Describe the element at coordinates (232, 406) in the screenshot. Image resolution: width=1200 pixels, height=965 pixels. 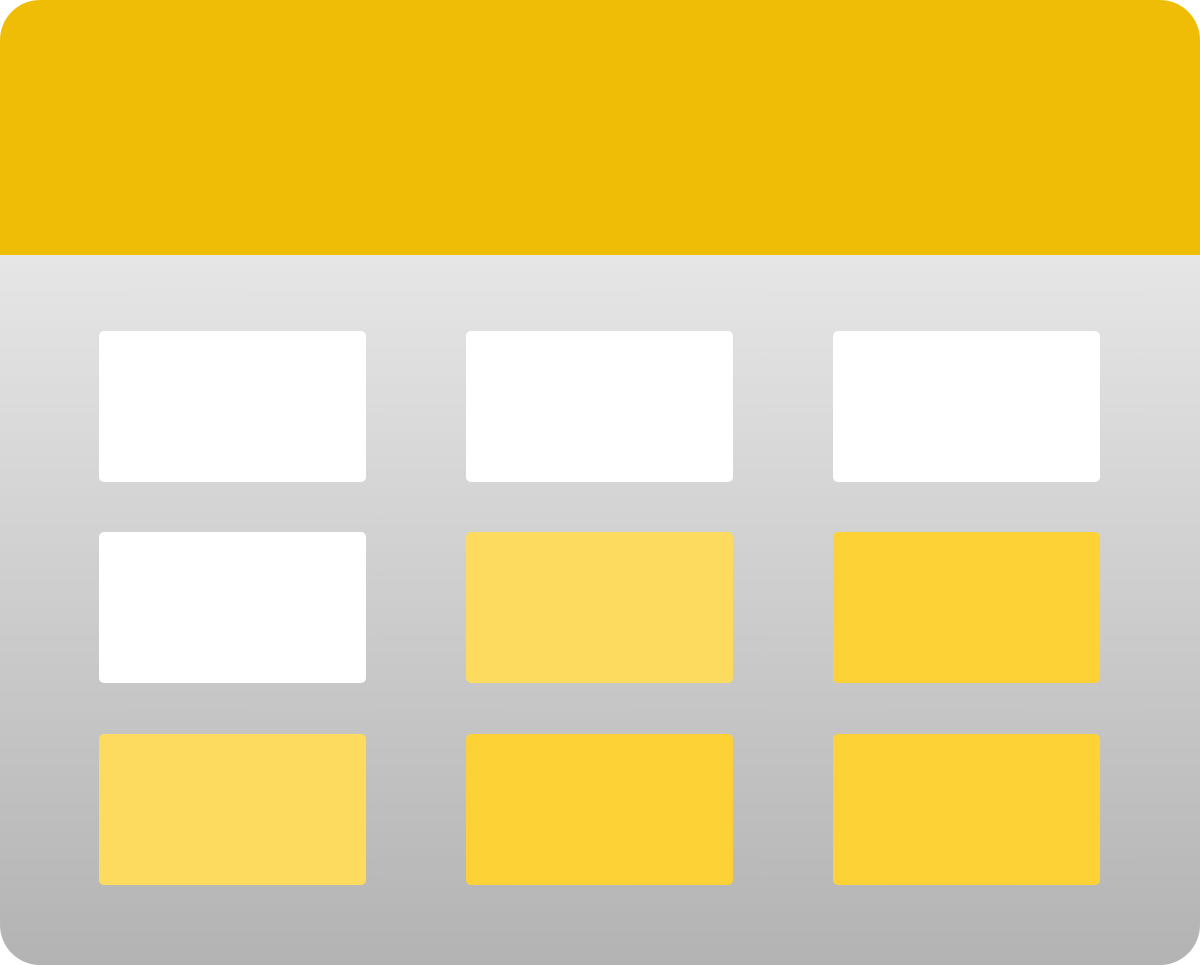
I see `table-cell-r1-c1` at that location.